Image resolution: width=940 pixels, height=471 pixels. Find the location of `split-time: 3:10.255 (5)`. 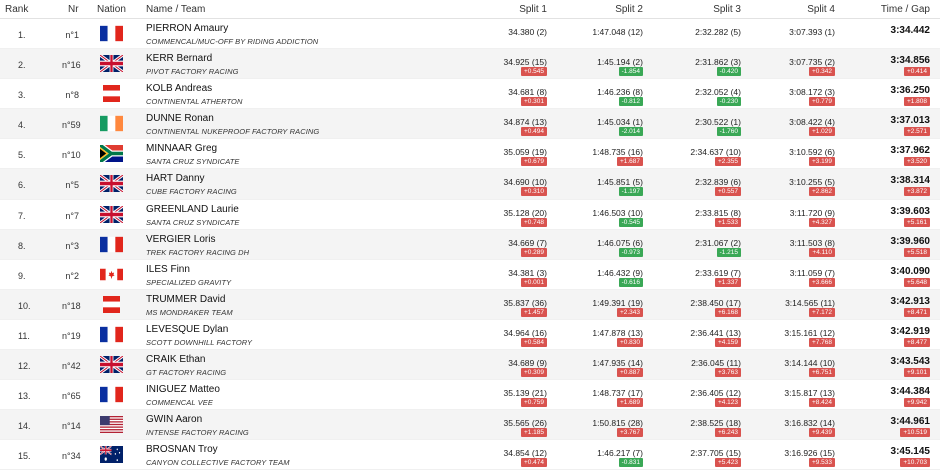

split-time: 3:10.255 (5) is located at coordinates (812, 182).